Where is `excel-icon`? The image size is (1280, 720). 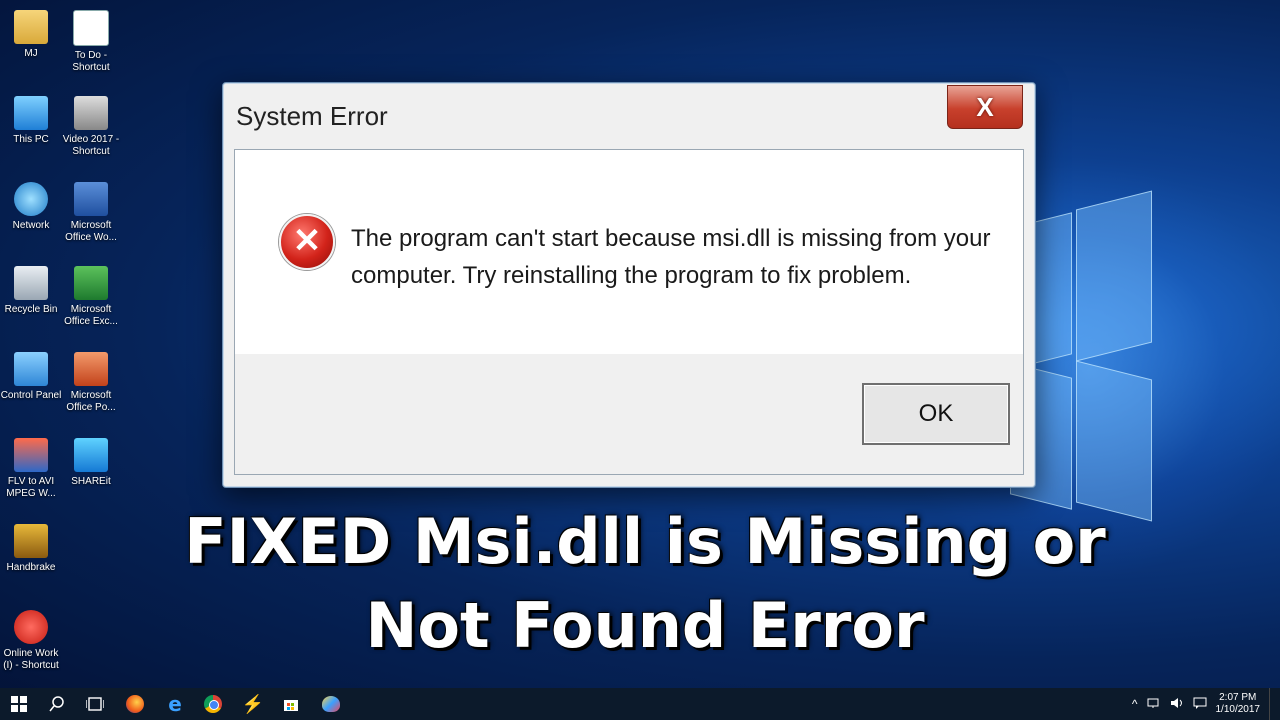 excel-icon is located at coordinates (91, 283).